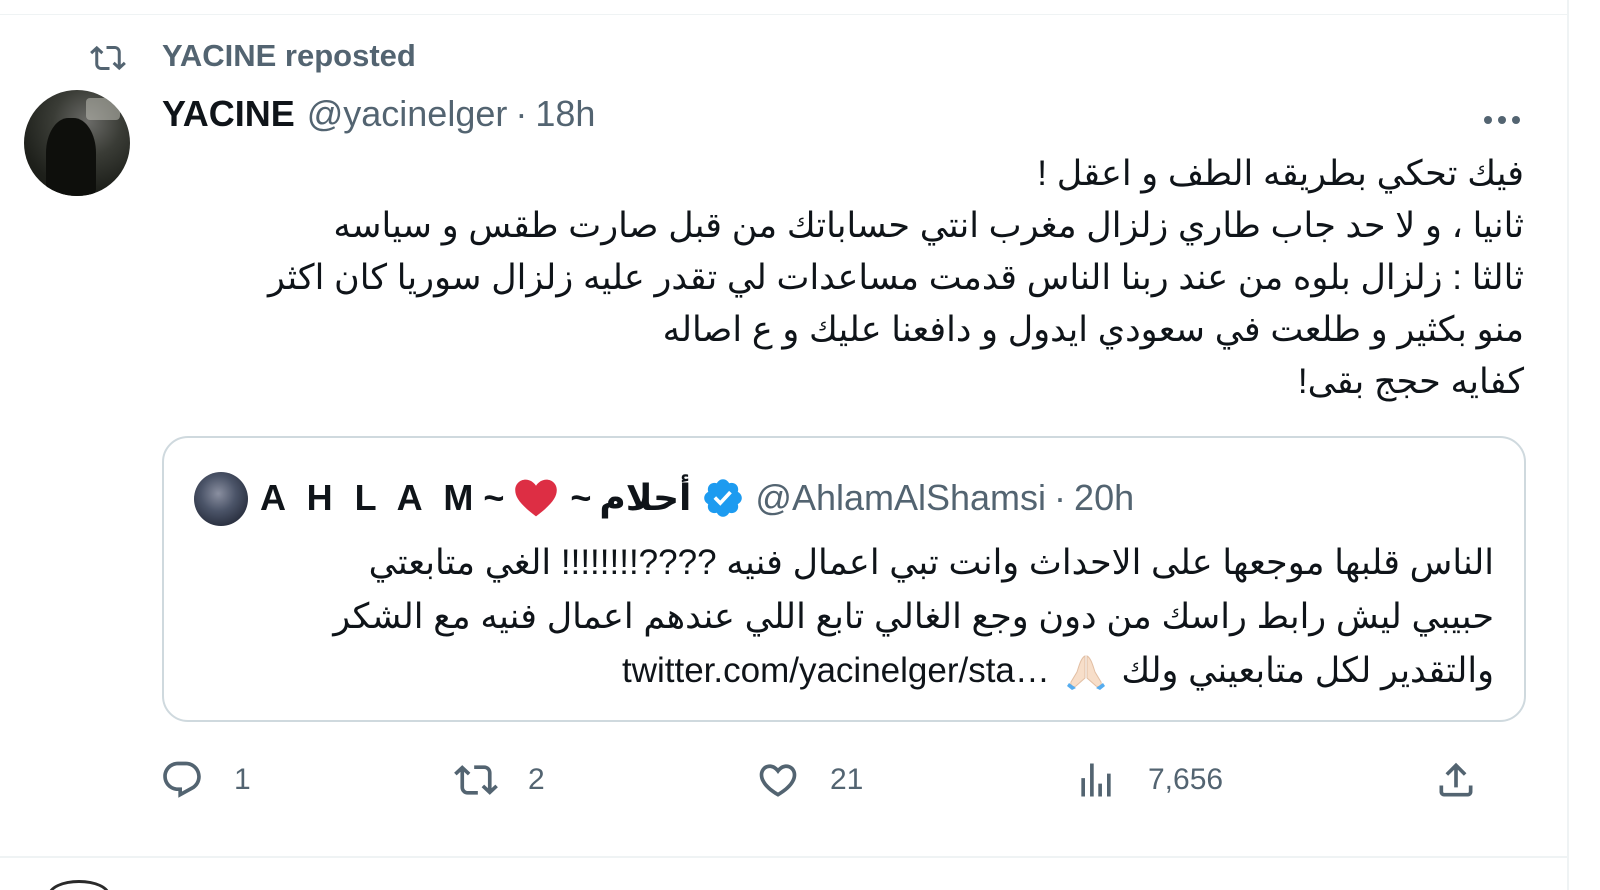 The image size is (1600, 890). I want to click on repost-label: YACINE reposted, so click(289, 56).